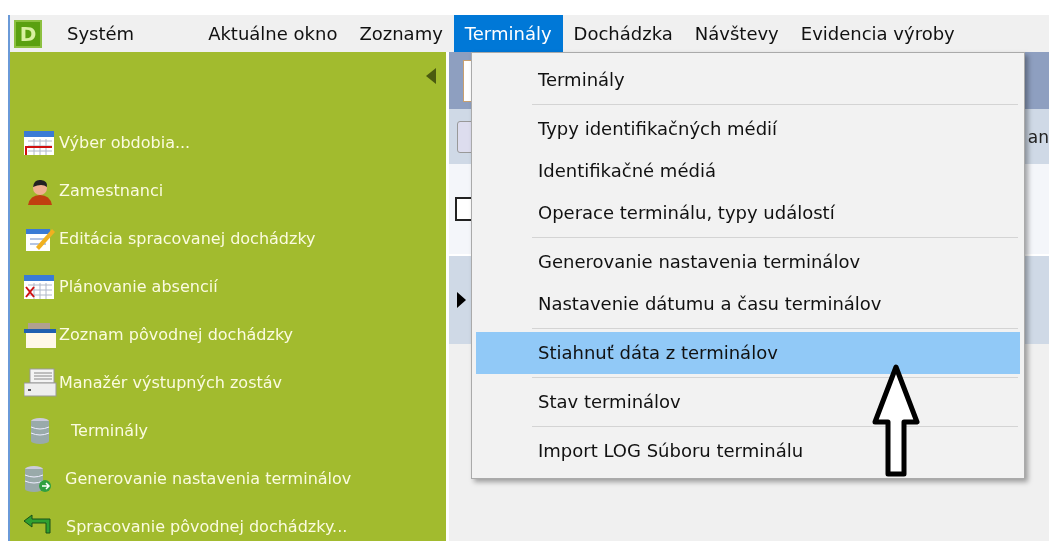 The image size is (1049, 541). Describe the element at coordinates (748, 171) in the screenshot. I see `menu-item: Identifikačné médiá` at that location.